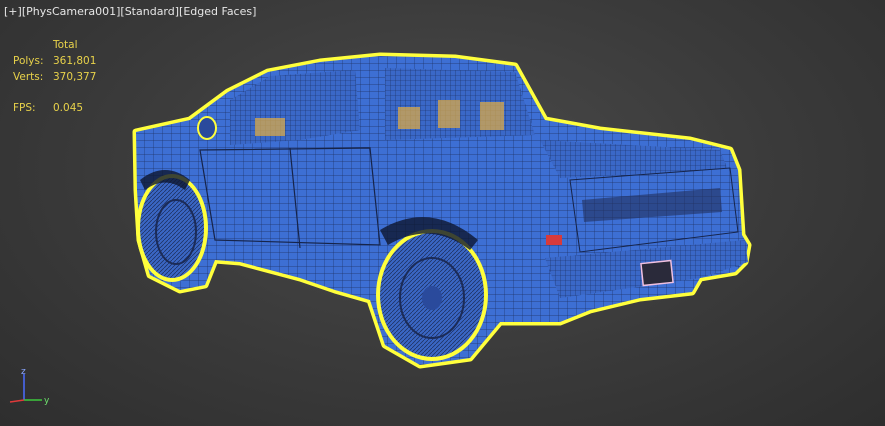 Image resolution: width=885 pixels, height=426 pixels. I want to click on rear-wheel, so click(432, 295).